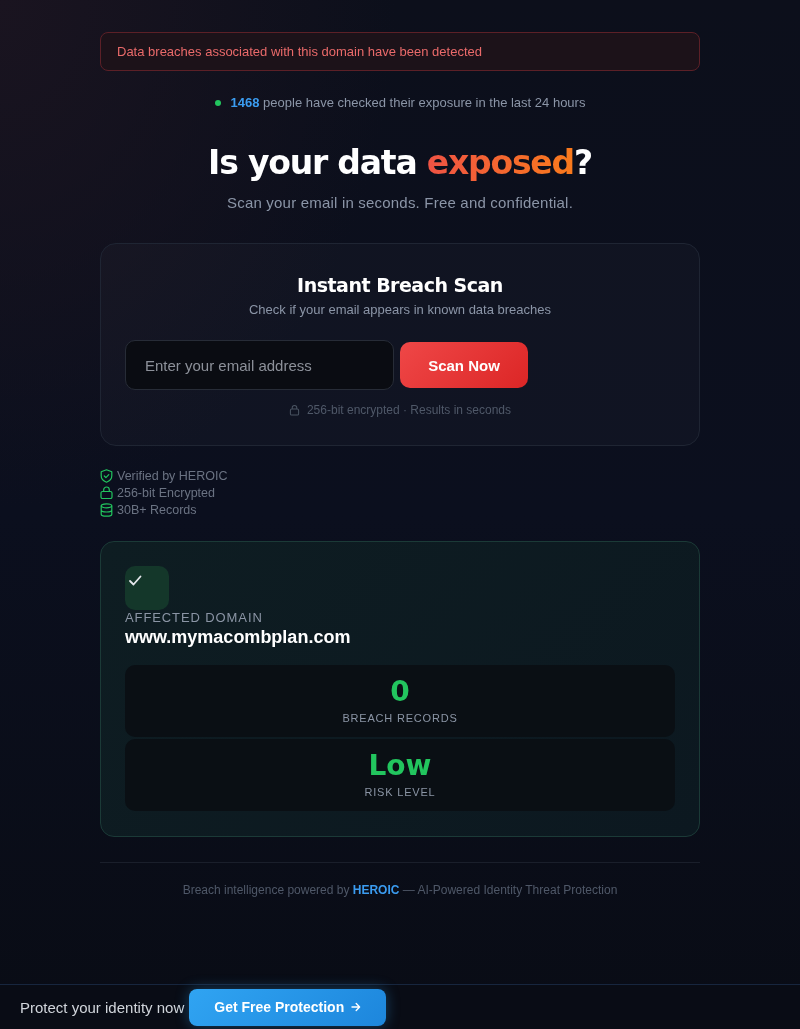  Describe the element at coordinates (288, 1007) in the screenshot. I see `get-protection-button: Get Free Protection` at that location.